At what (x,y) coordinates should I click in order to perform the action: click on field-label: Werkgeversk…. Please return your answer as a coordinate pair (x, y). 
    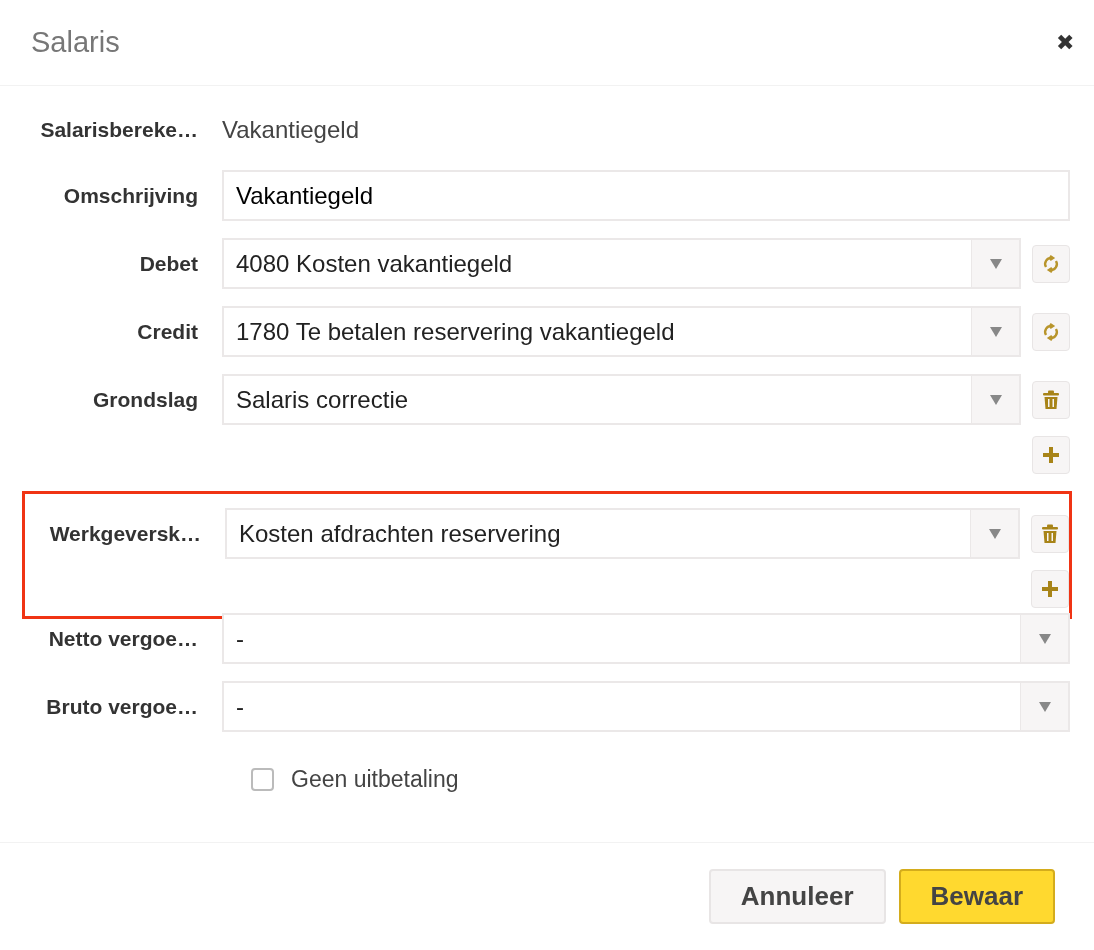
    Looking at the image, I should click on (125, 533).